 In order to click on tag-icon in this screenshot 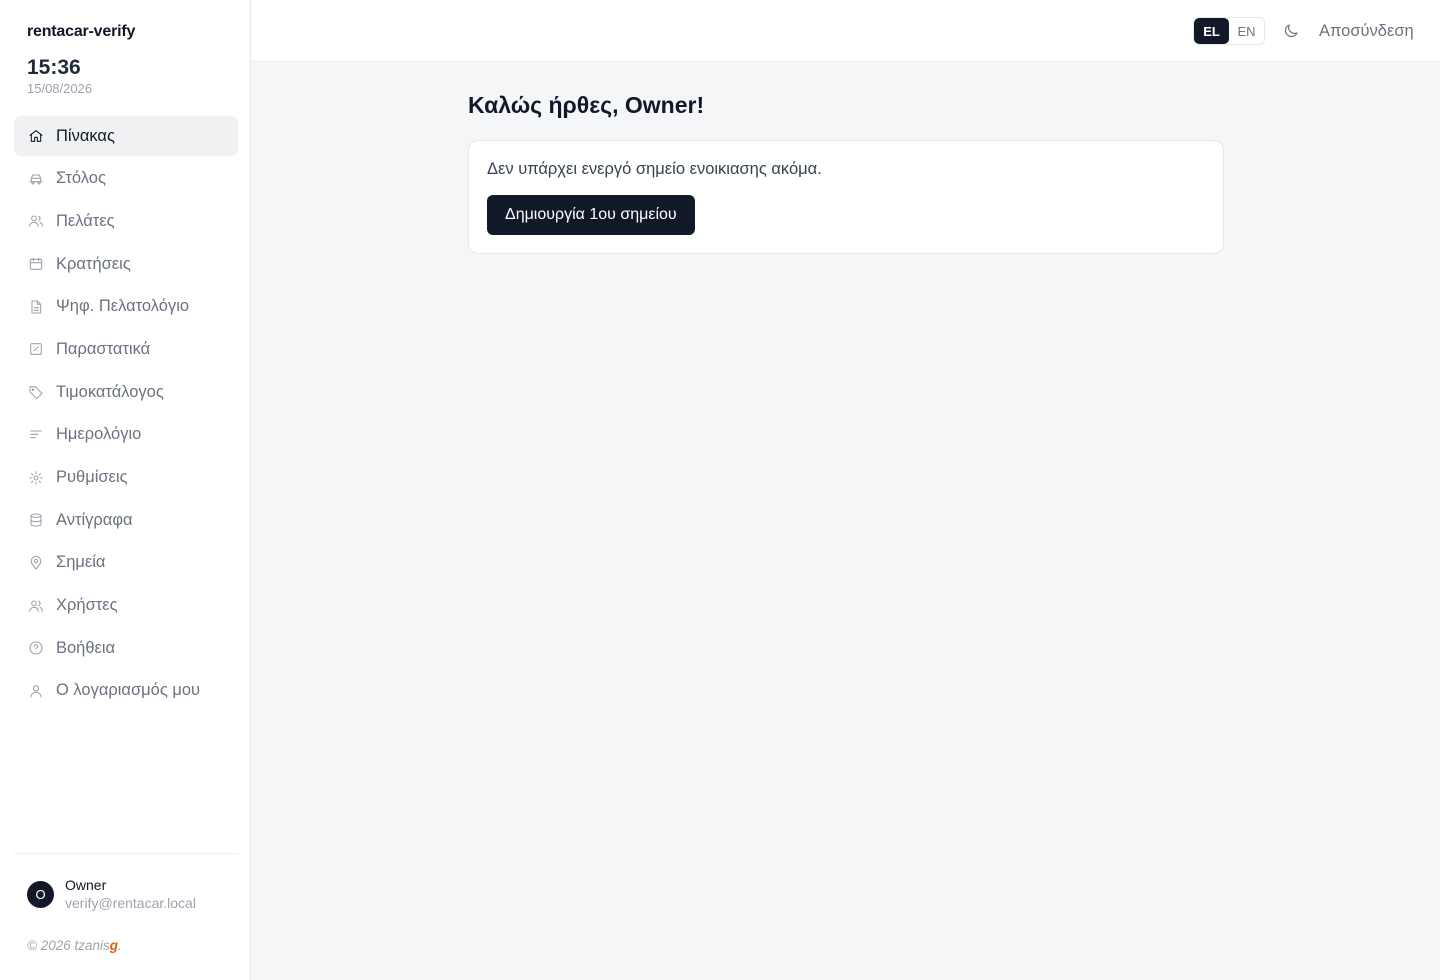, I will do `click(35, 392)`.